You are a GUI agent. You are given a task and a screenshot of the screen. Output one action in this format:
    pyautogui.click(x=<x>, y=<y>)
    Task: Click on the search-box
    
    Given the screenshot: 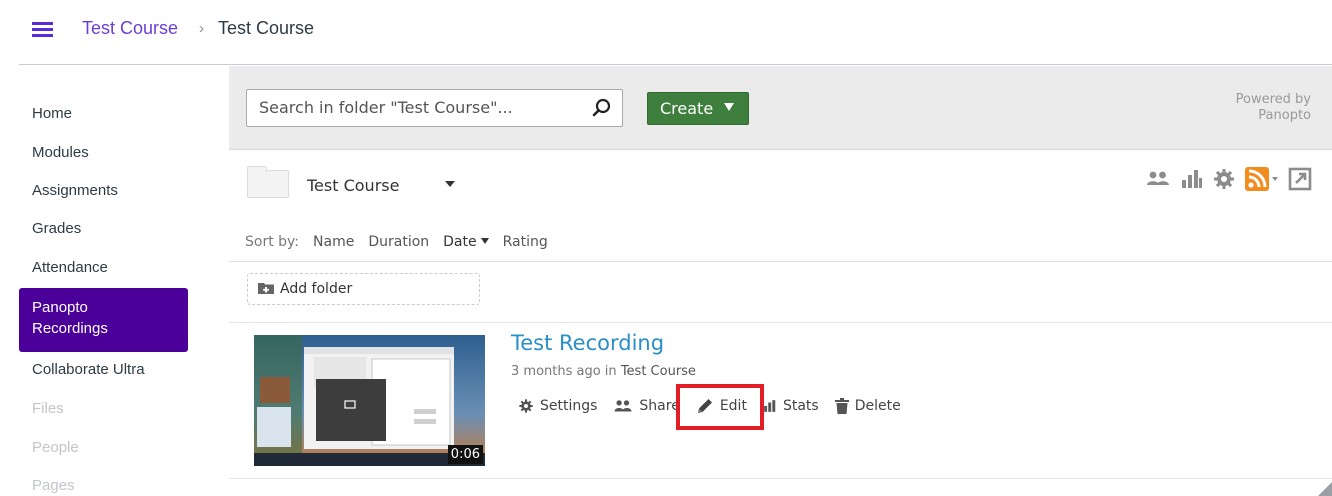 What is the action you would take?
    pyautogui.click(x=434, y=108)
    